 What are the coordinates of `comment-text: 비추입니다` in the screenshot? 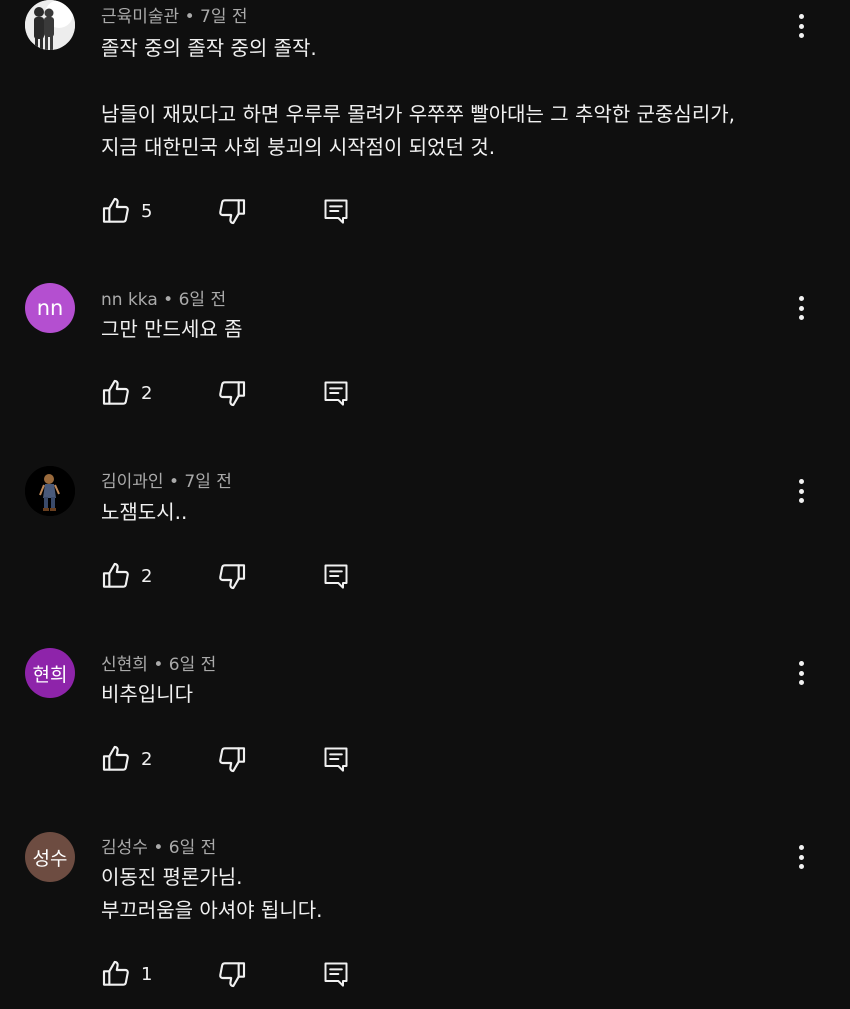 It's located at (147, 694).